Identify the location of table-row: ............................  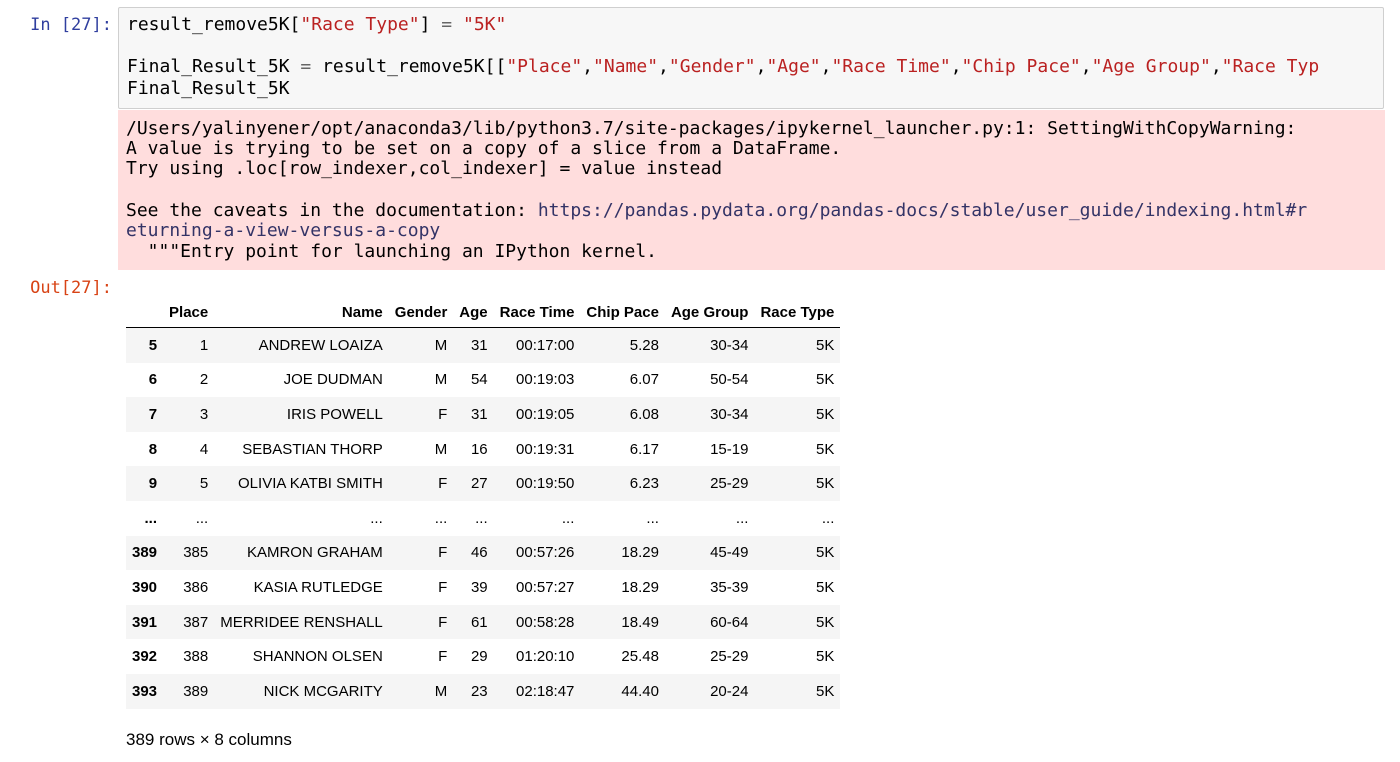
(483, 518).